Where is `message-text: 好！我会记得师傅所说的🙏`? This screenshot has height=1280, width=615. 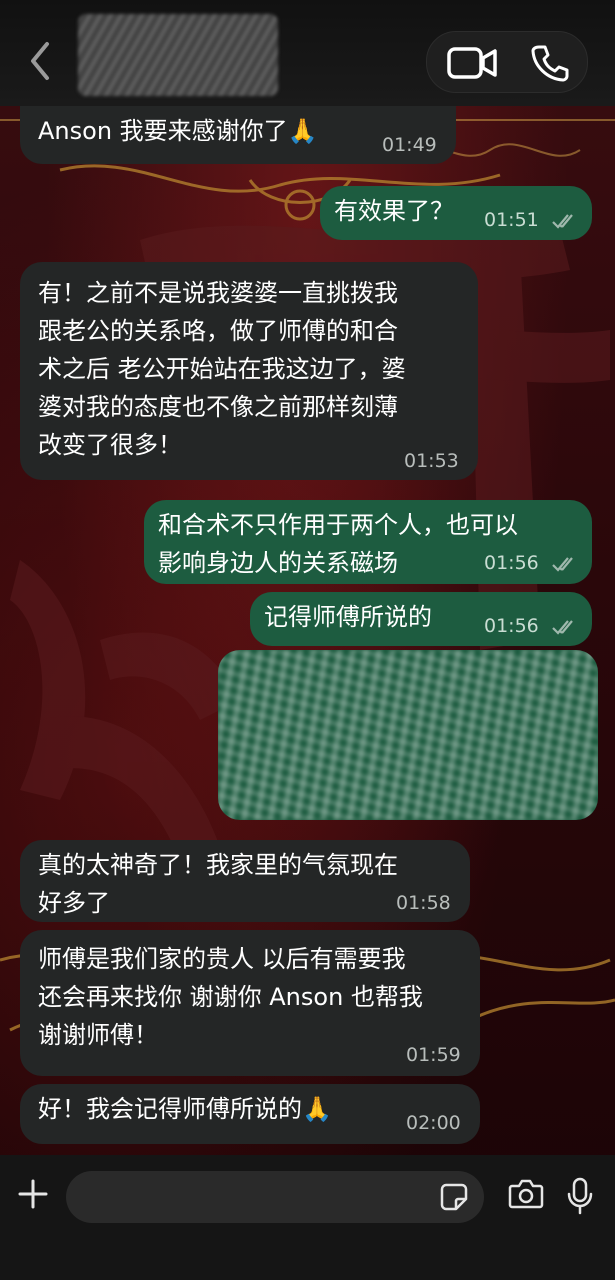 message-text: 好！我会记得师傅所说的🙏 is located at coordinates (185, 1109).